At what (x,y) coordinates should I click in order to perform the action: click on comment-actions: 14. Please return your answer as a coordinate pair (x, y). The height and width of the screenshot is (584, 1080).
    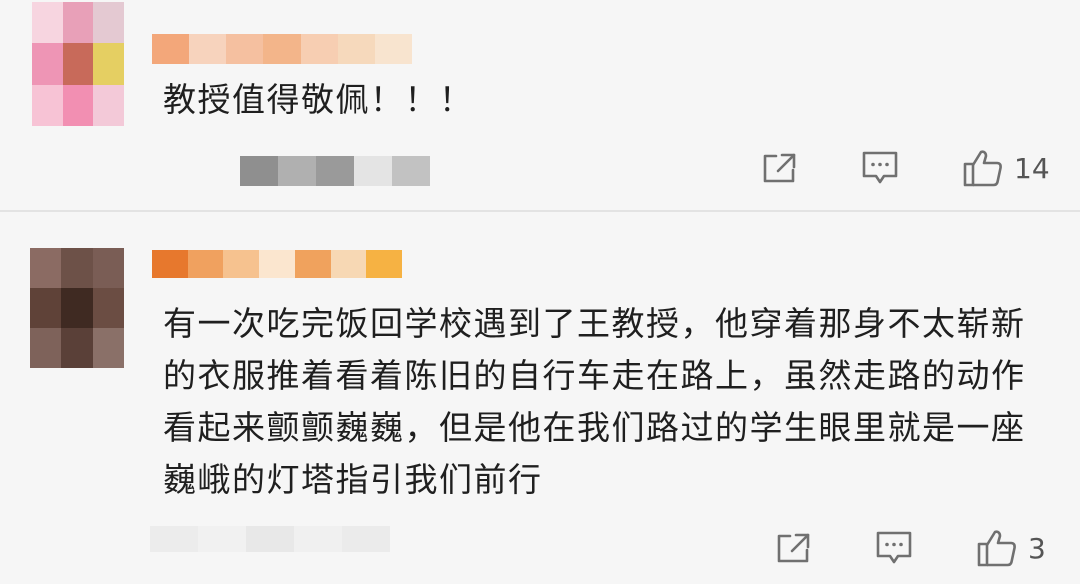
    Looking at the image, I should click on (905, 168).